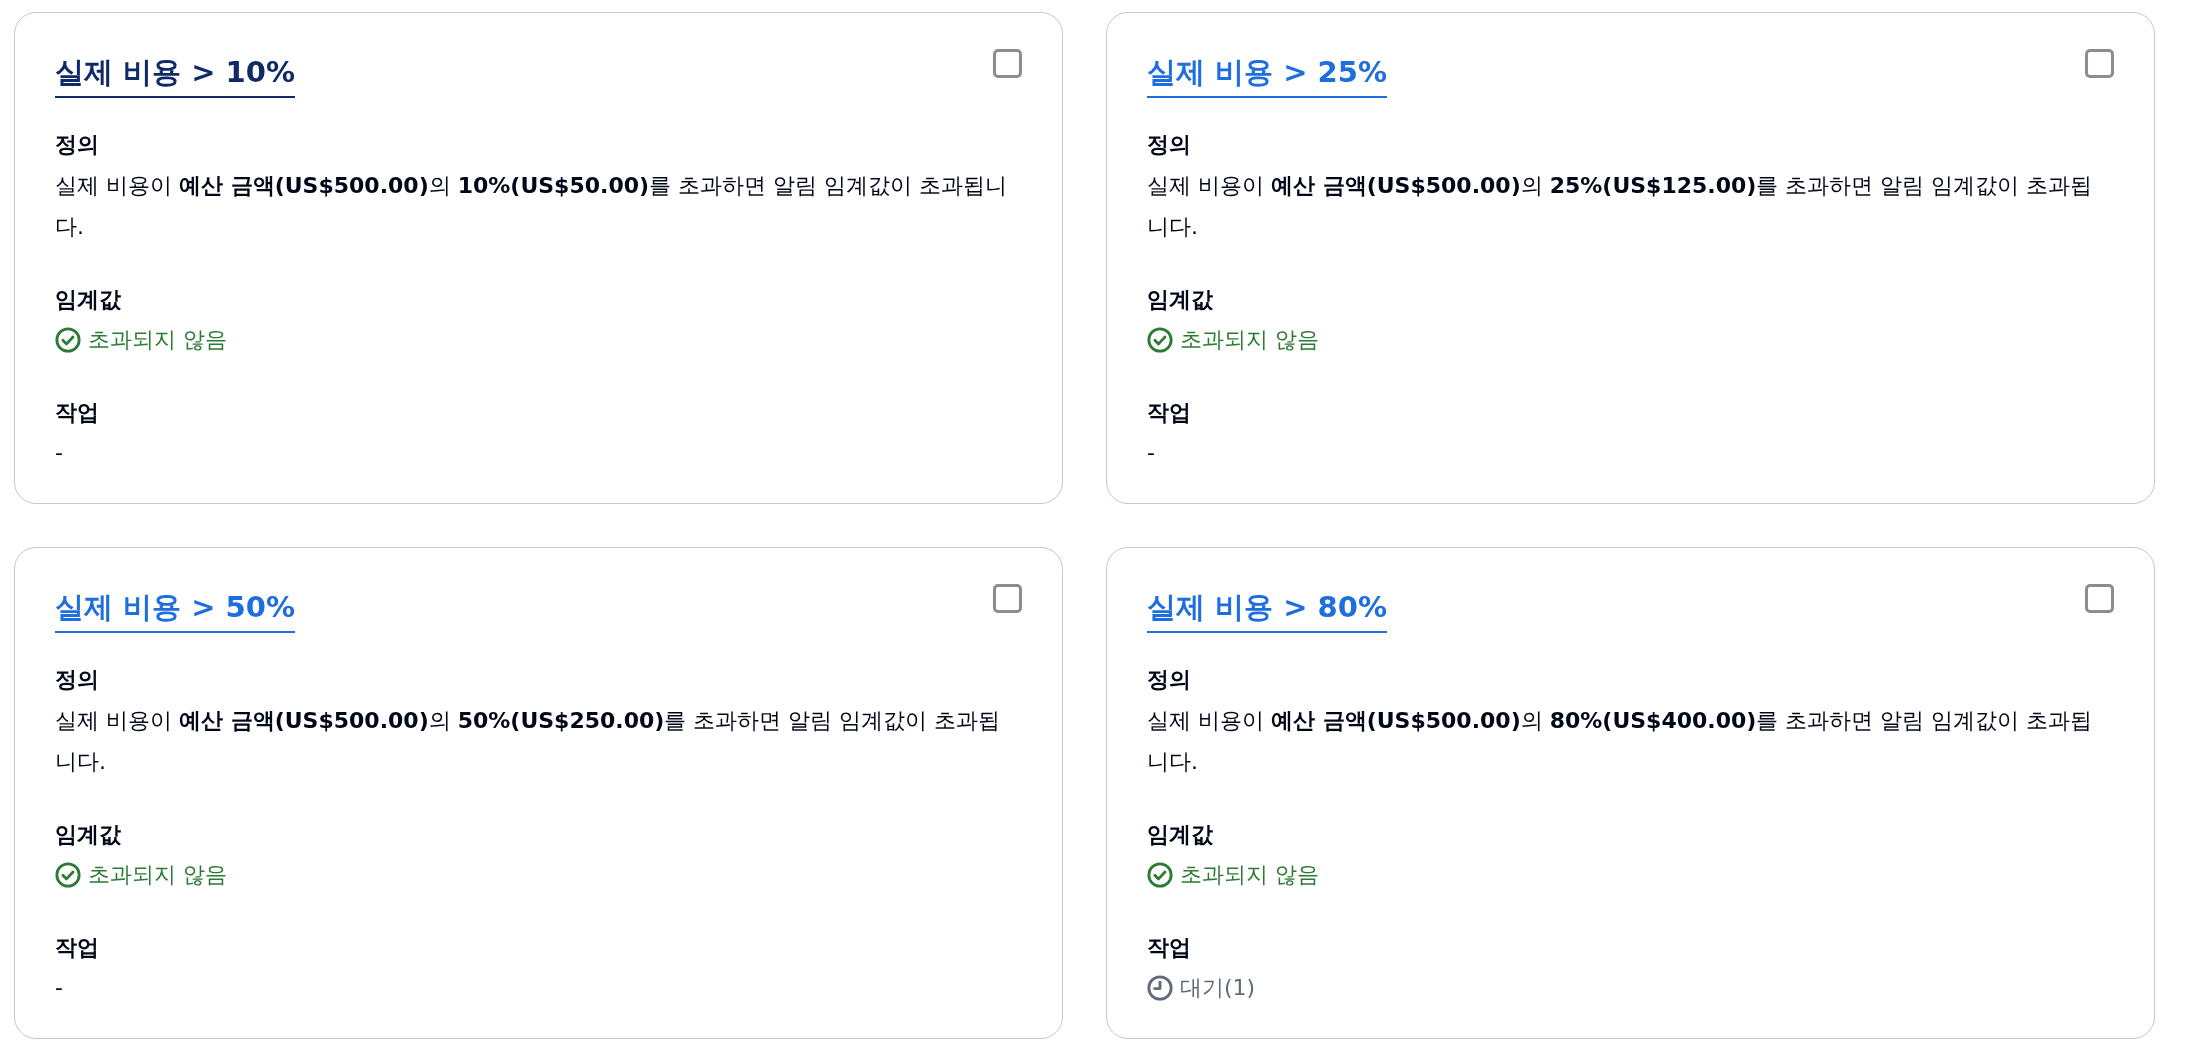 The height and width of the screenshot is (1042, 2188). What do you see at coordinates (1267, 609) in the screenshot?
I see `alarm-title-link: 실제 비용 > 80%` at bounding box center [1267, 609].